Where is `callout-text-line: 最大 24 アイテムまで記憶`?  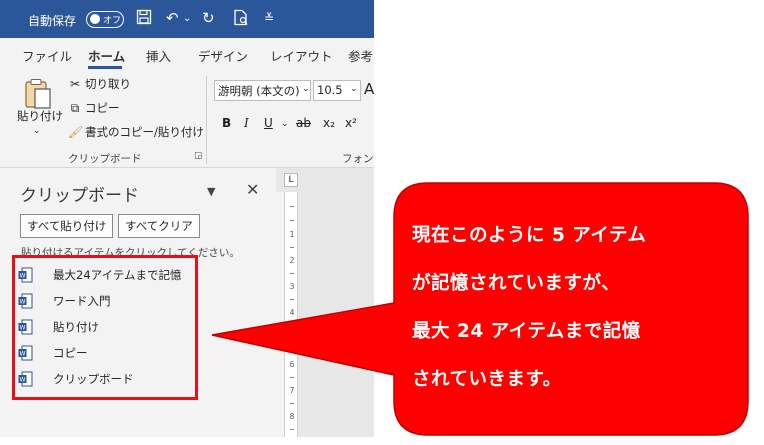 callout-text-line: 最大 24 アイテムまで記憶 is located at coordinates (526, 331).